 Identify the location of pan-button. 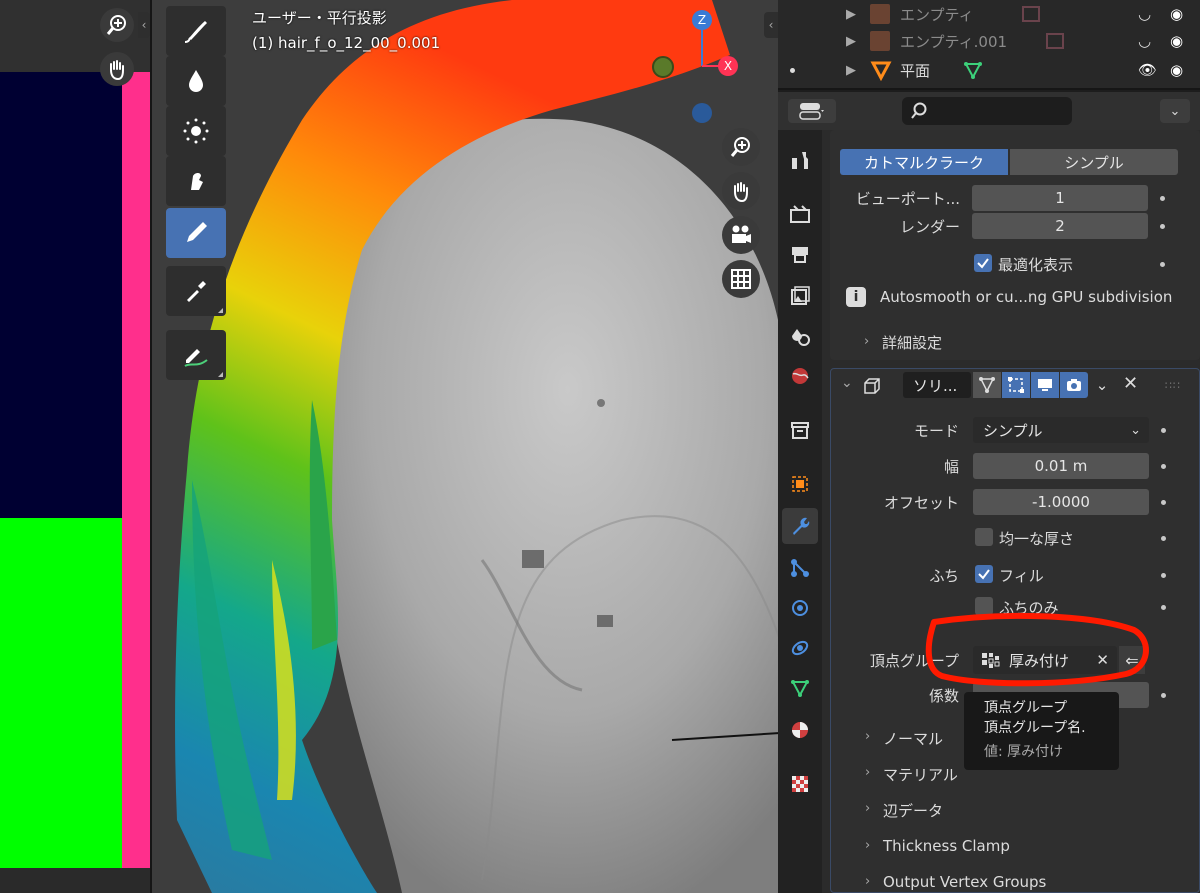
(117, 69).